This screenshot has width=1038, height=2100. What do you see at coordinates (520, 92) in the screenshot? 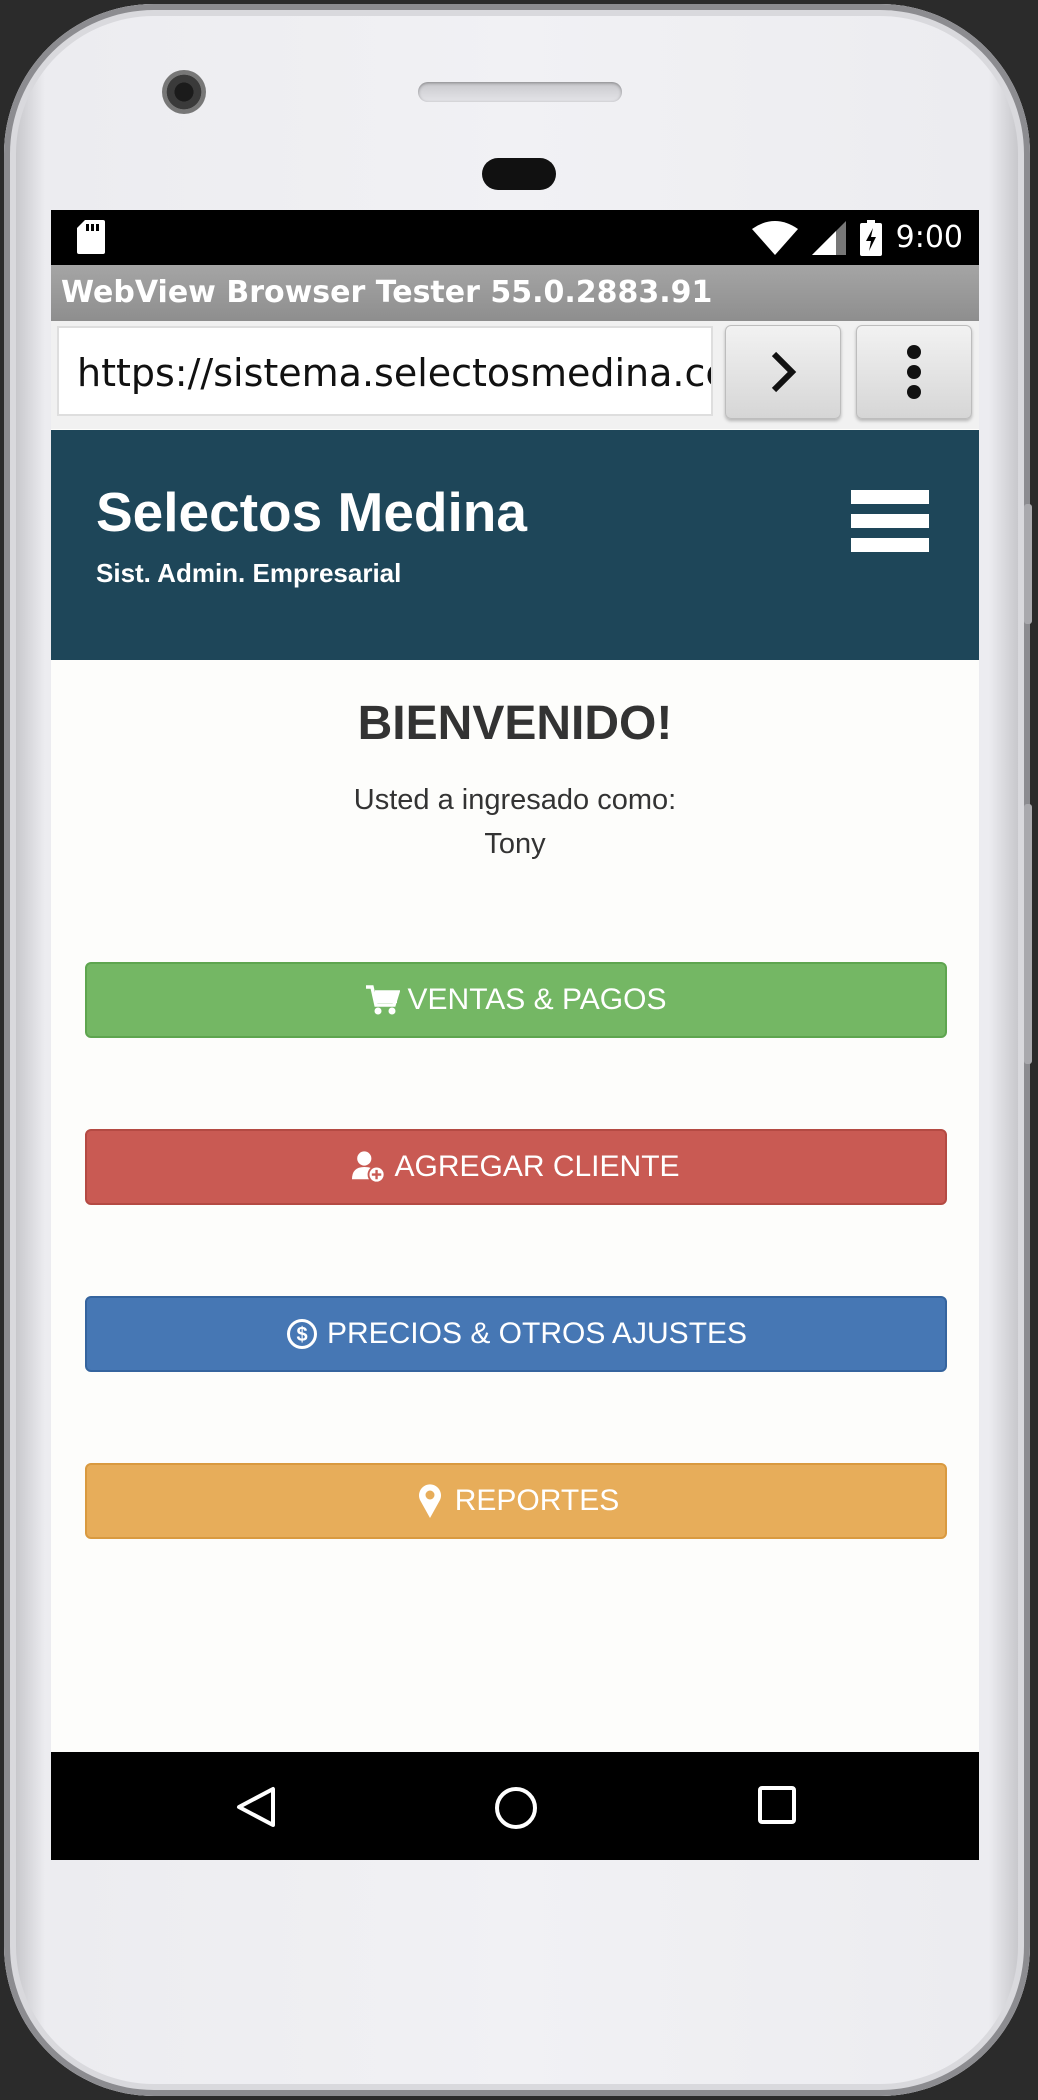
I see `earpiece-speaker` at bounding box center [520, 92].